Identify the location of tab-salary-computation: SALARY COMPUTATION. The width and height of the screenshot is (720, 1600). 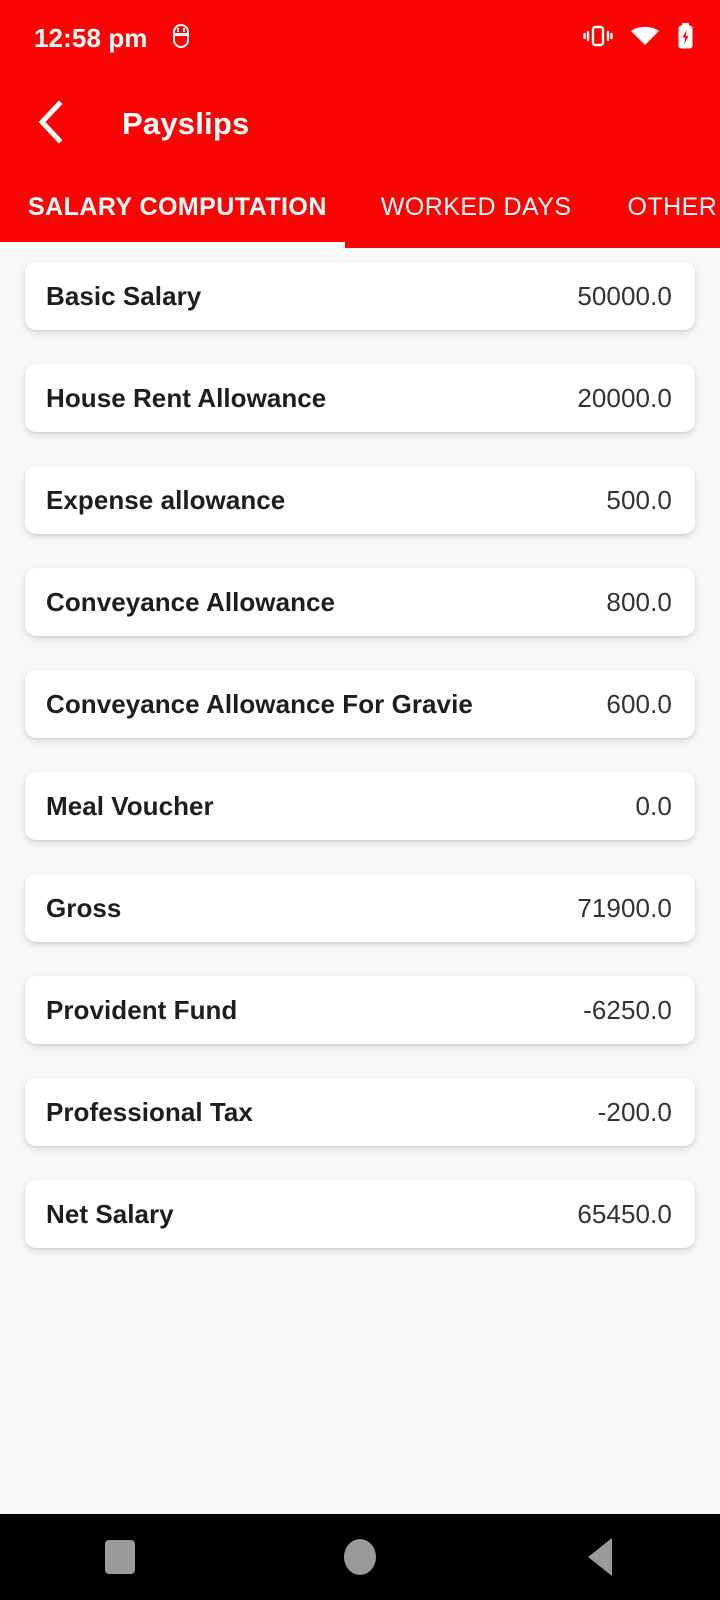
(176, 207).